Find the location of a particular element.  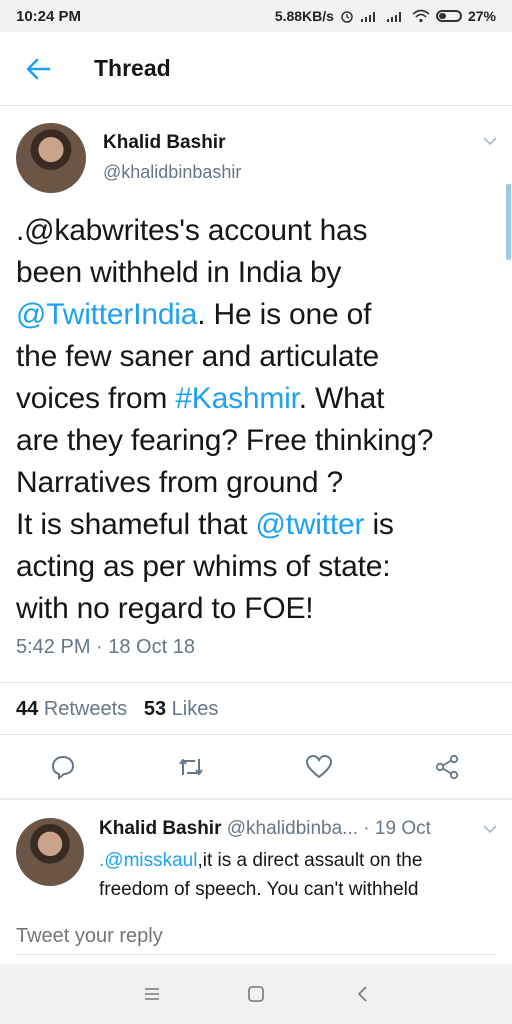

like-icon is located at coordinates (319, 766).